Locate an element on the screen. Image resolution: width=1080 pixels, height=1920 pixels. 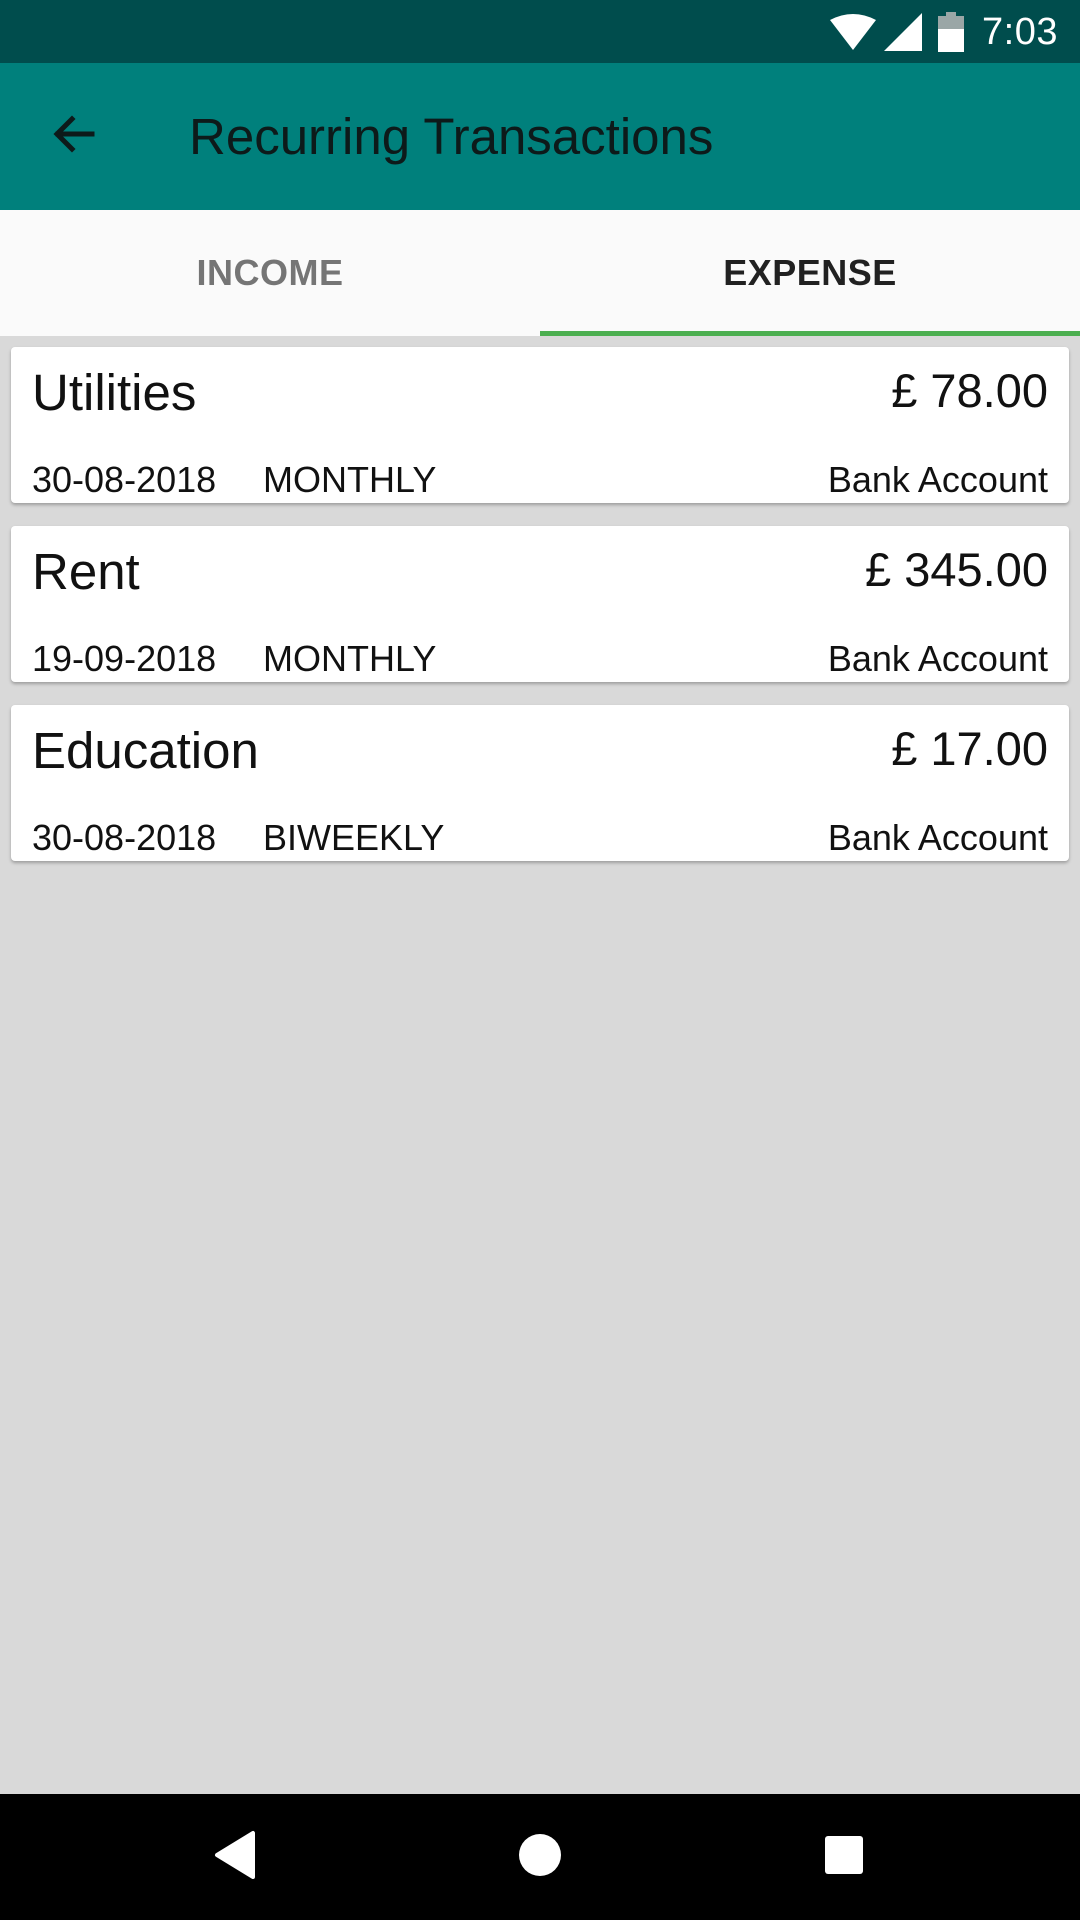
back-button is located at coordinates (74, 136).